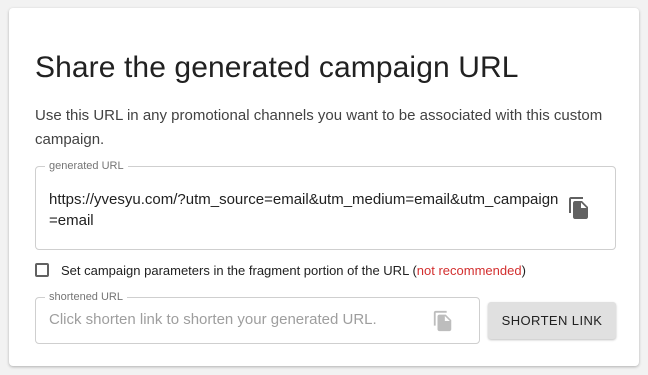  Describe the element at coordinates (469, 270) in the screenshot. I see `not-recommended-note: not recommended` at that location.